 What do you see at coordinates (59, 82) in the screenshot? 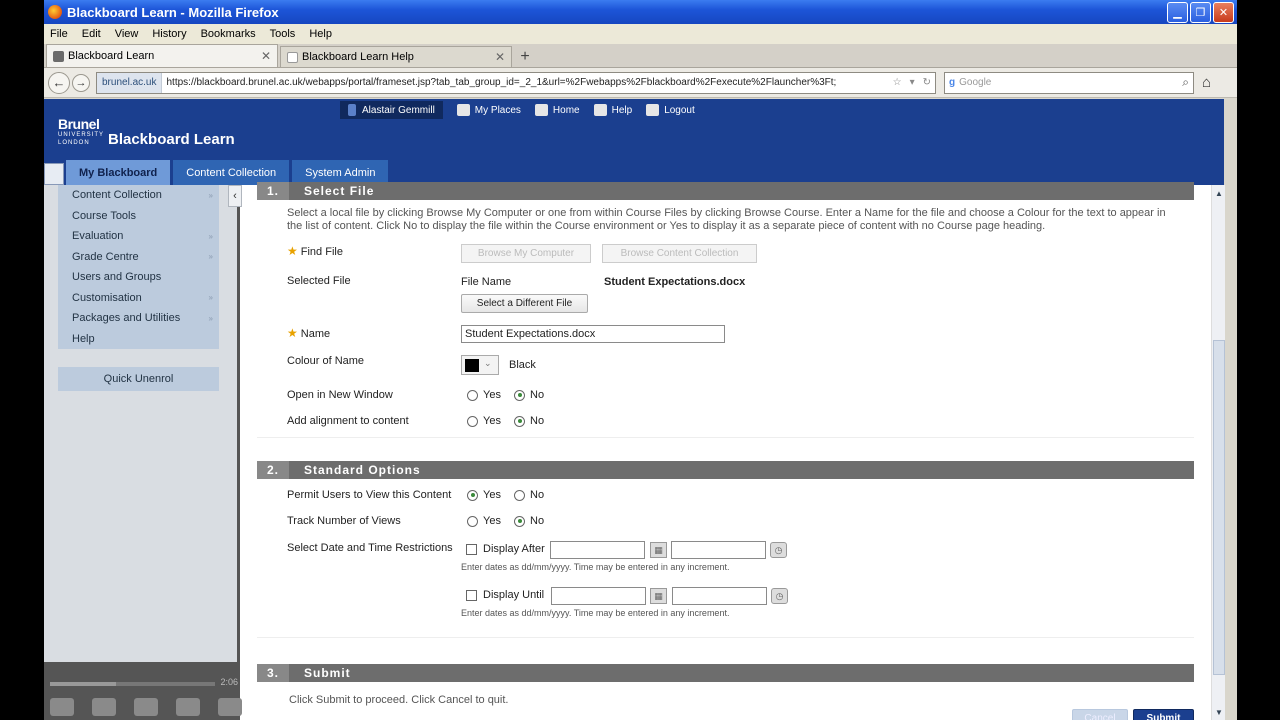
I see `back-button: ←` at bounding box center [59, 82].